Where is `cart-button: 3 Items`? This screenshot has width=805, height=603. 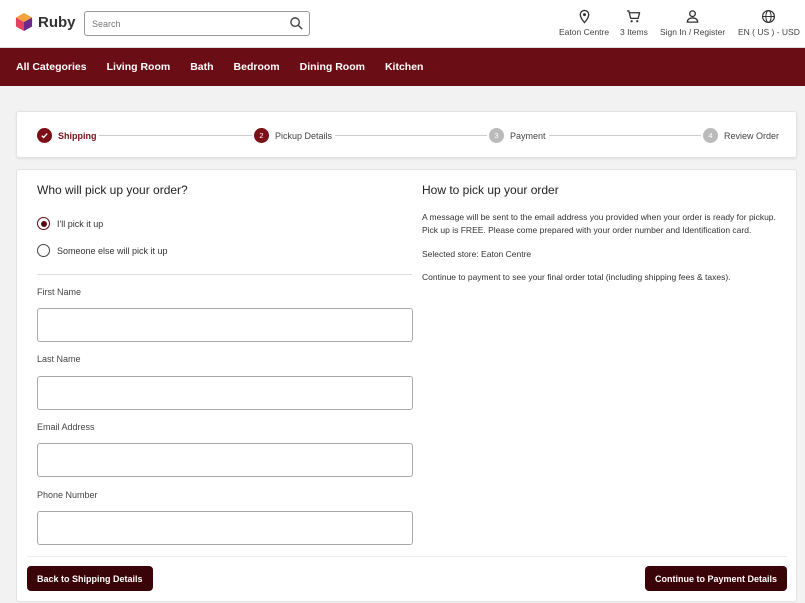
cart-button: 3 Items is located at coordinates (634, 23).